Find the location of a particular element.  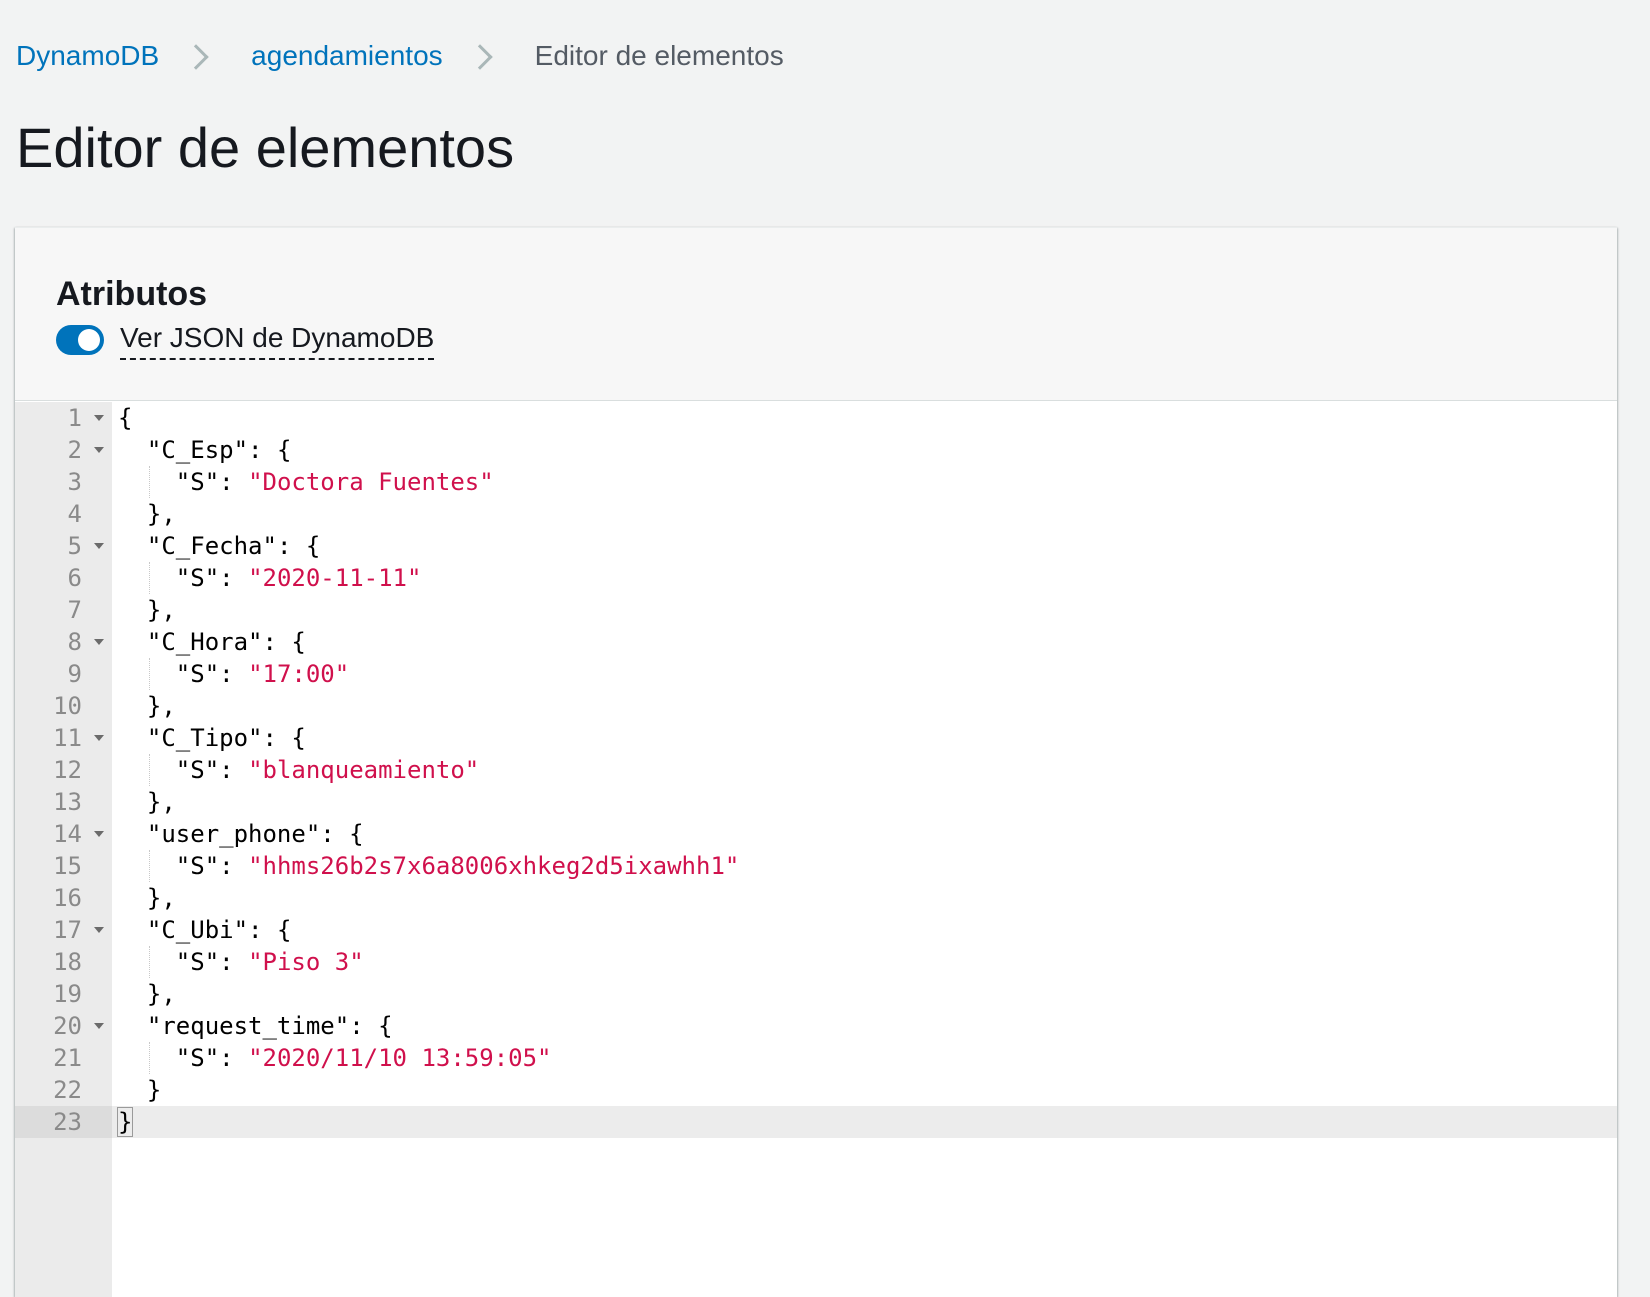

line-number-cell: 6 is located at coordinates (63, 578).